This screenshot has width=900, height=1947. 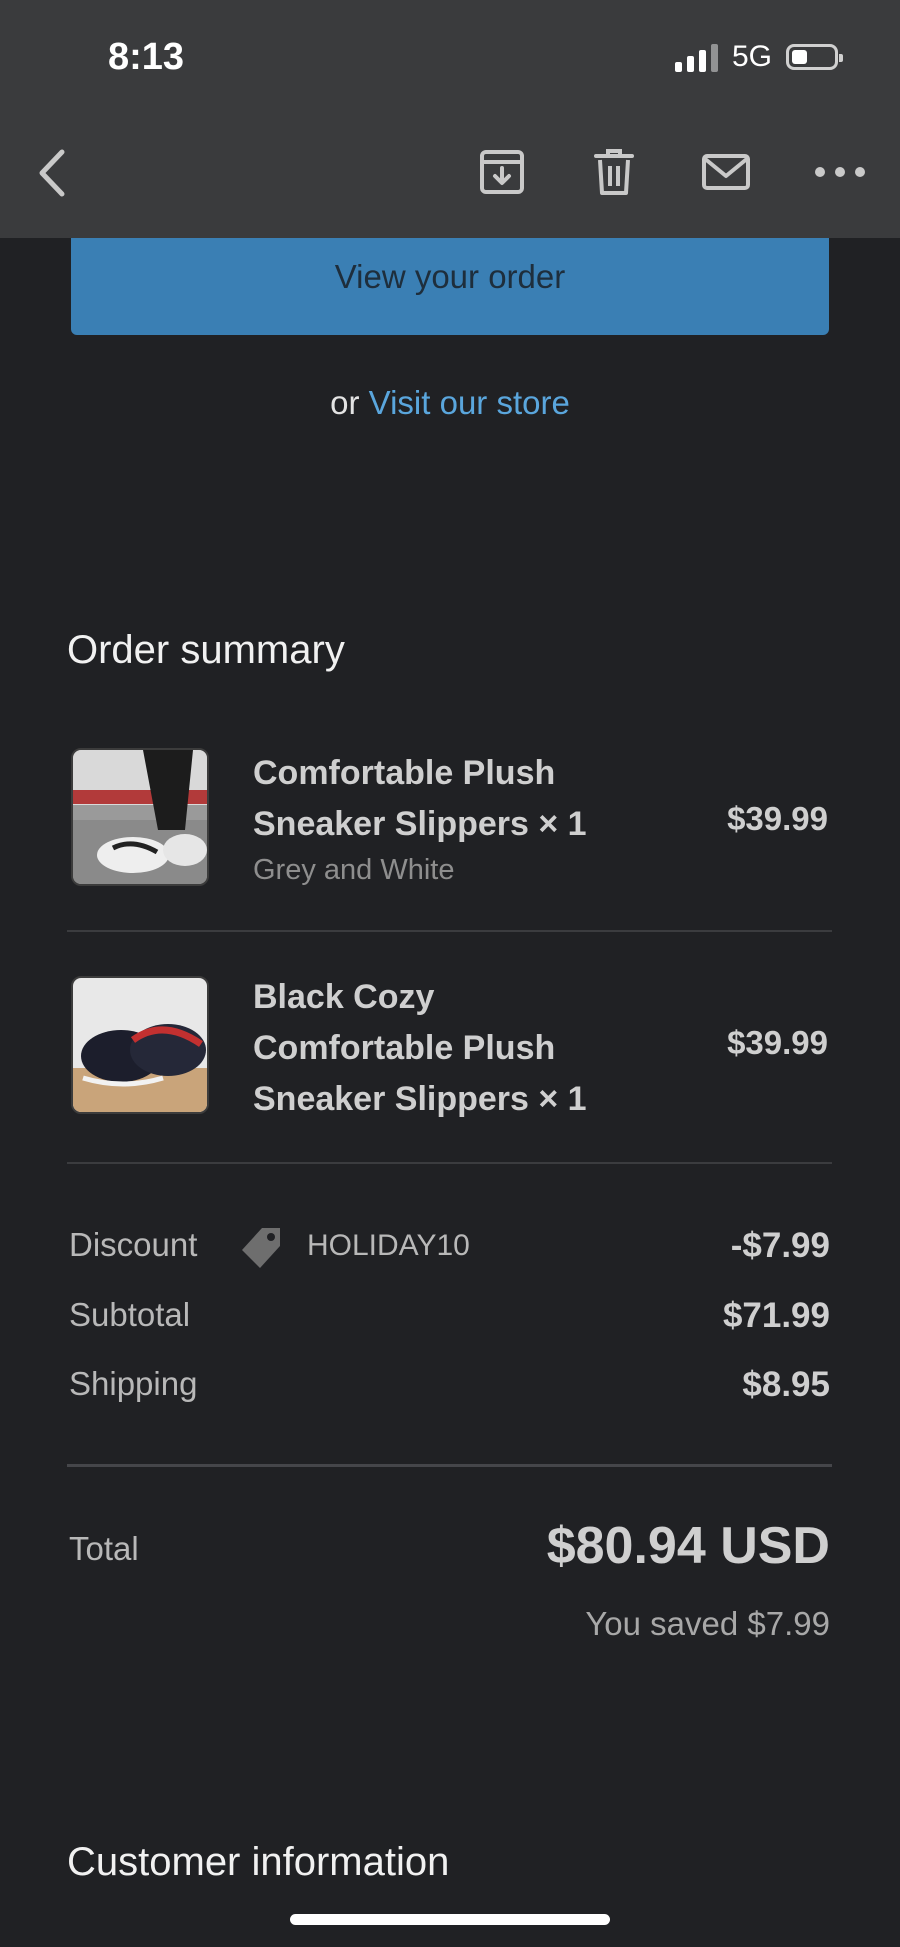 I want to click on view-order-button: View your order, so click(x=450, y=282).